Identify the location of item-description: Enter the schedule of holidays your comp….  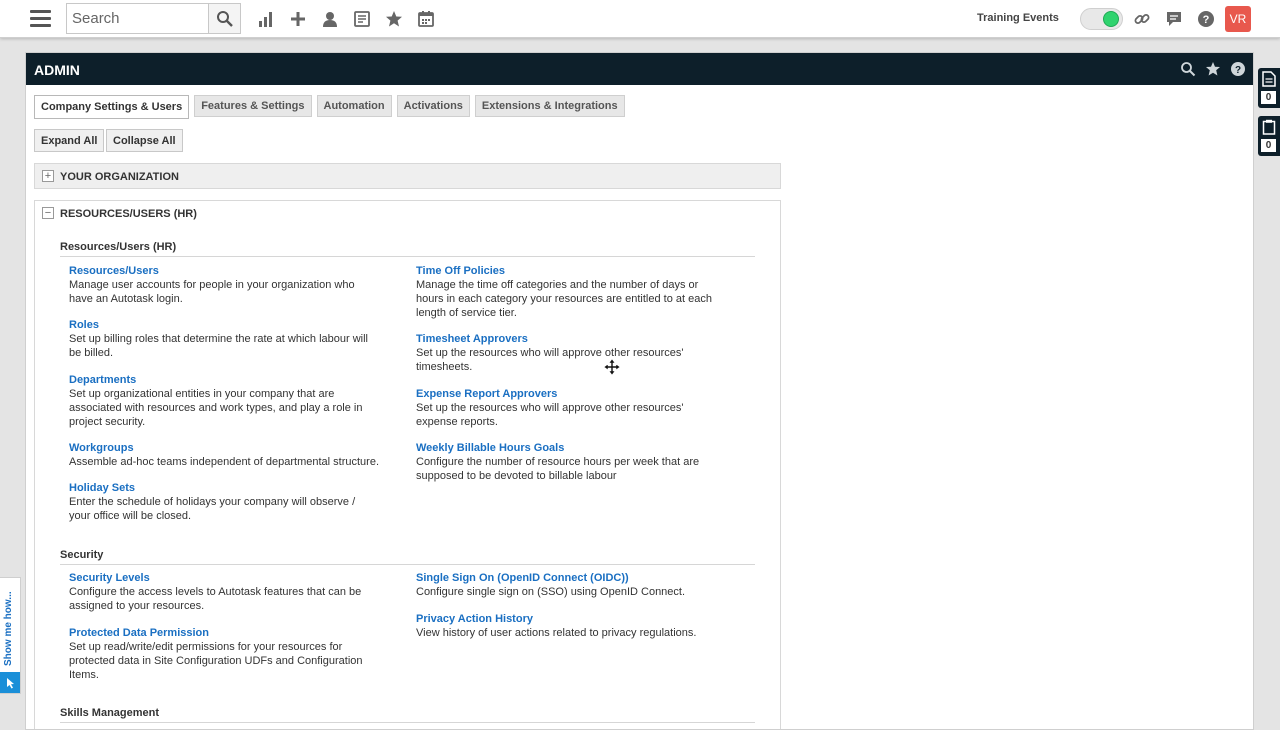
(212, 509).